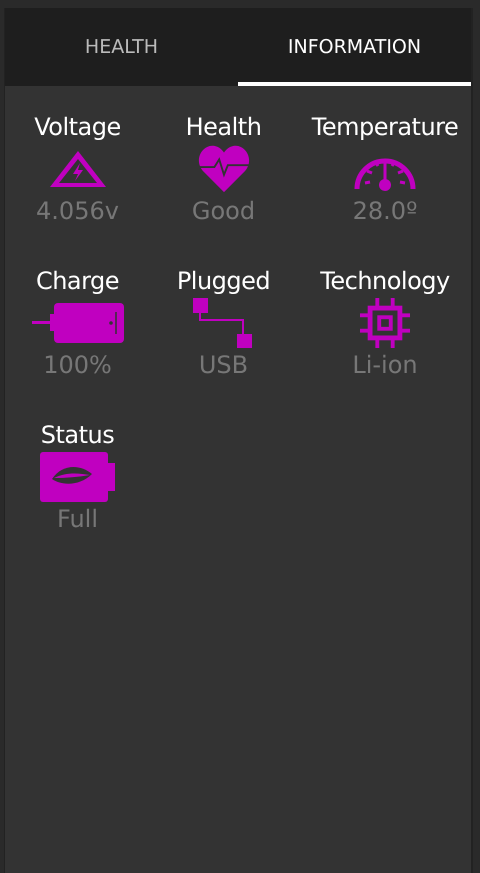 The width and height of the screenshot is (480, 873). What do you see at coordinates (385, 211) in the screenshot?
I see `info-value: 28.0º` at bounding box center [385, 211].